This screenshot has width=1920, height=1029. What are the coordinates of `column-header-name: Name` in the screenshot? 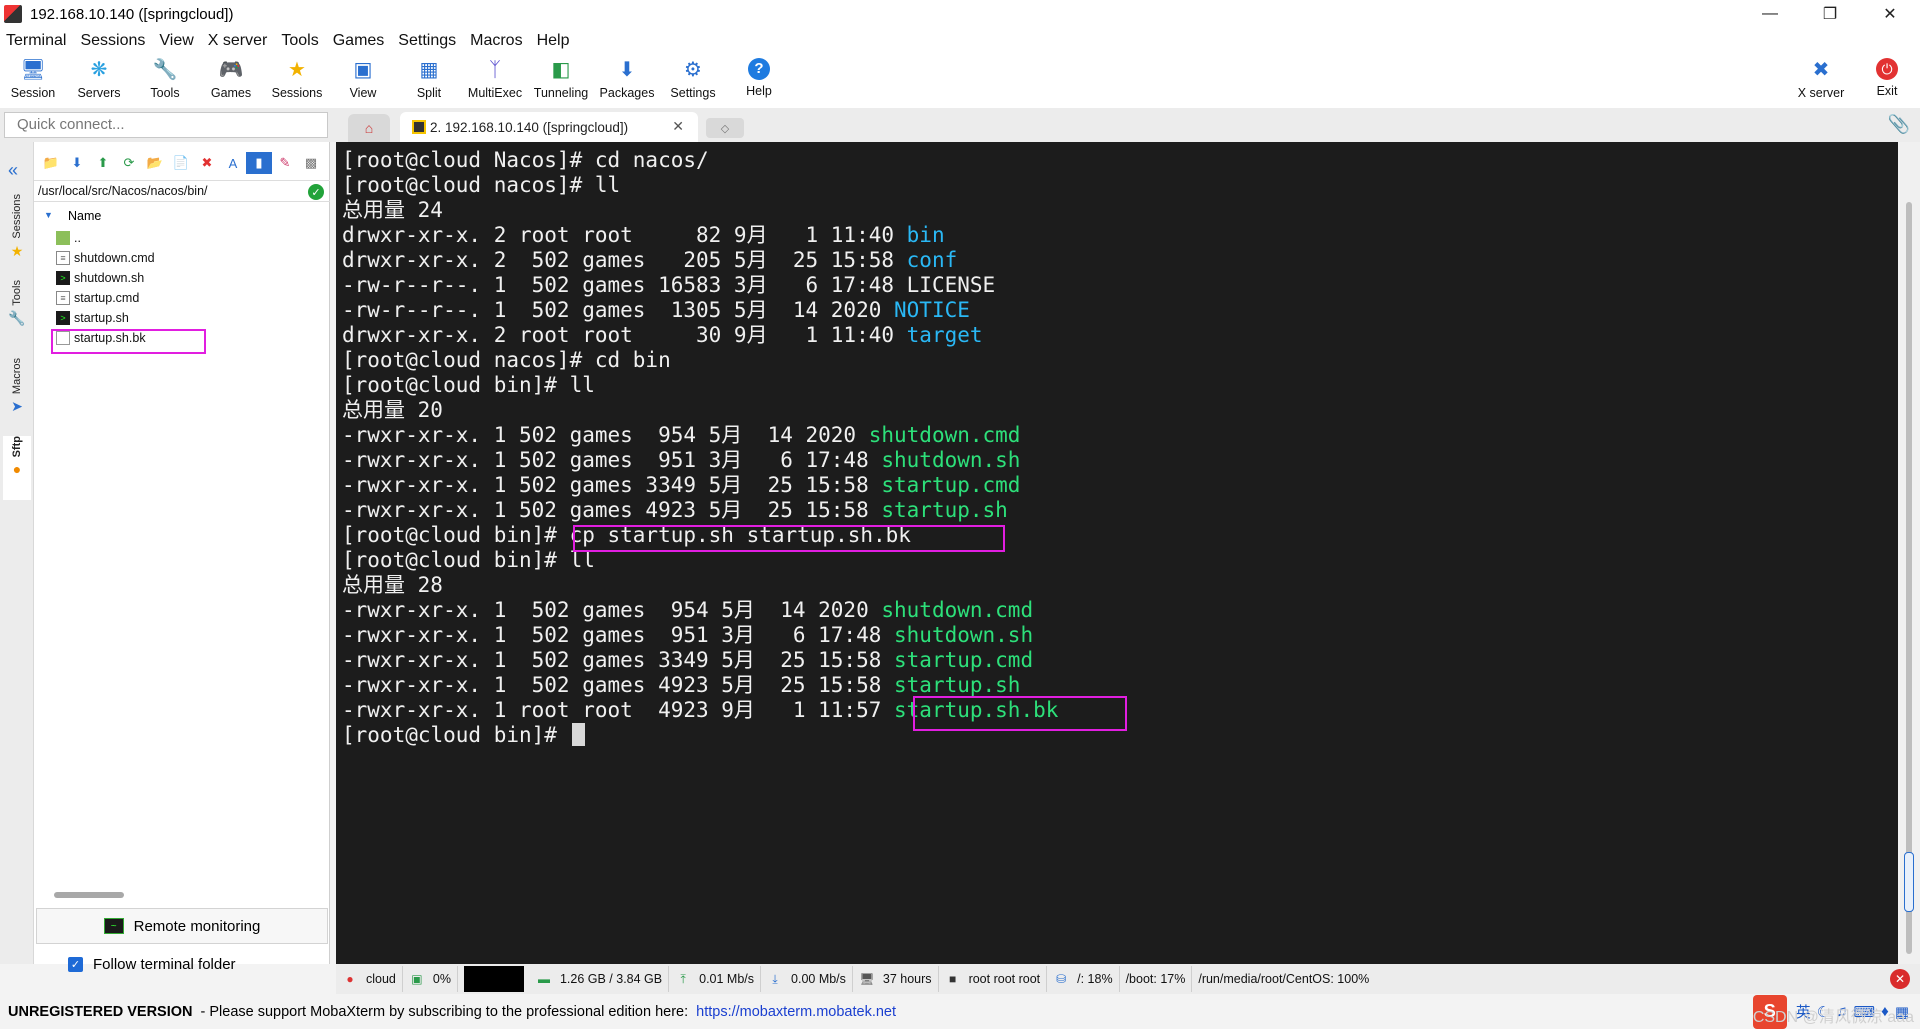 It's located at (84, 216).